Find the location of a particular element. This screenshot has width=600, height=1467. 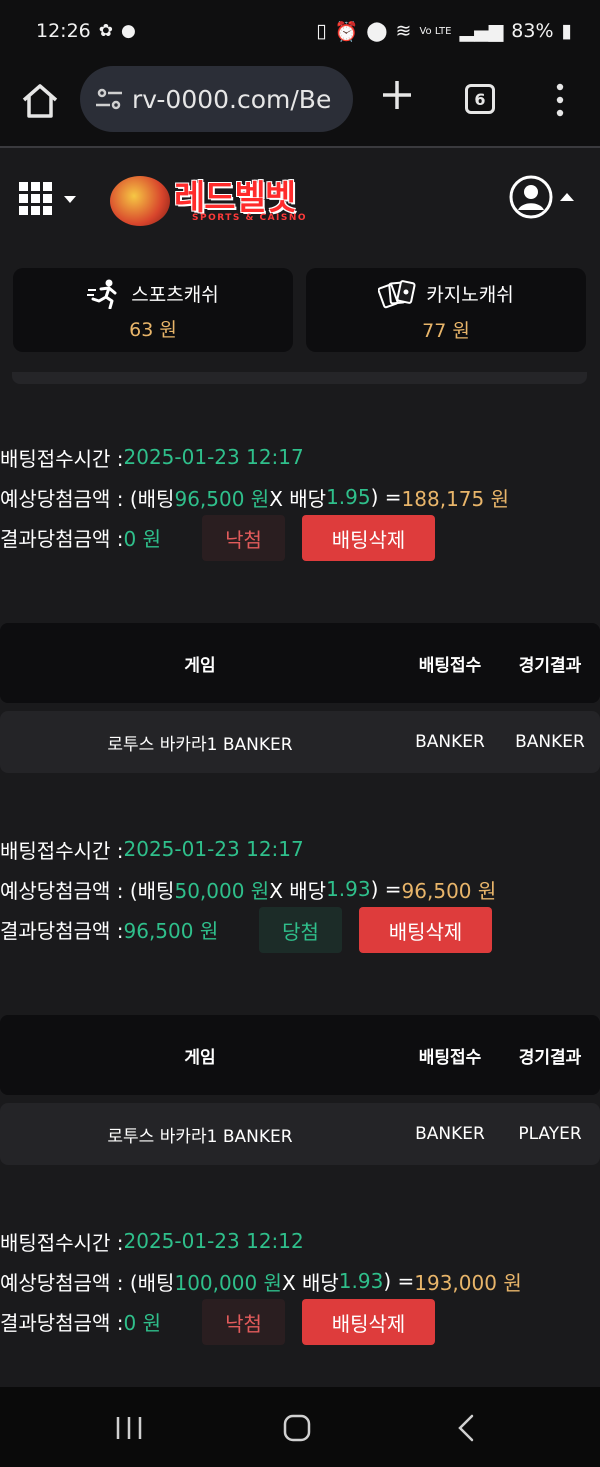

recent-apps-icon is located at coordinates (129, 1428).